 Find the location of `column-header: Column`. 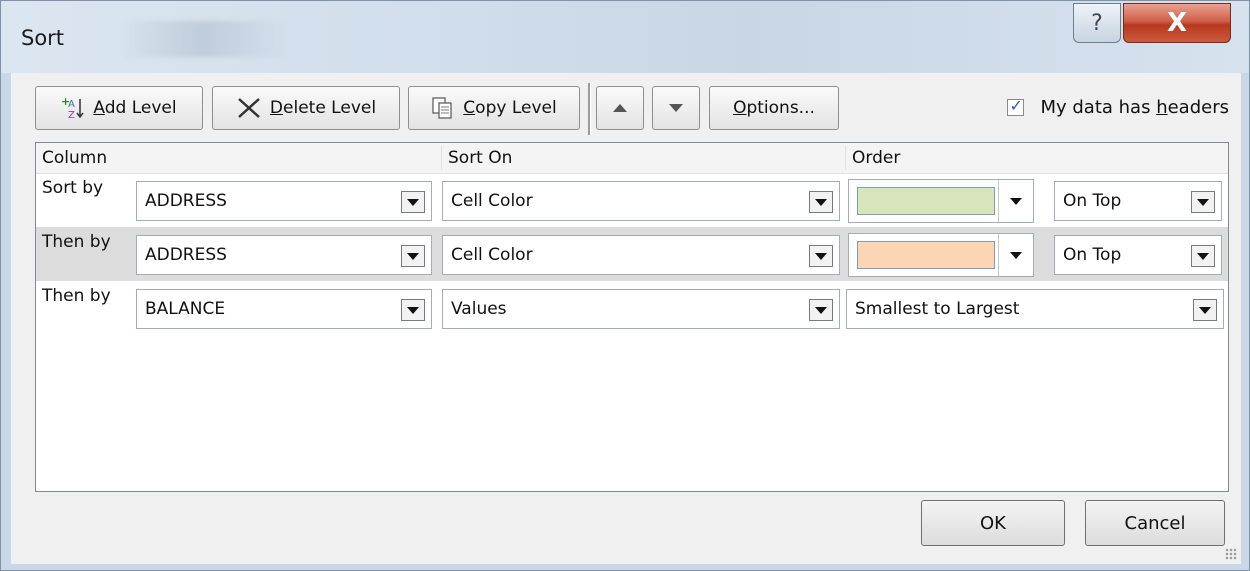

column-header: Column is located at coordinates (239, 158).